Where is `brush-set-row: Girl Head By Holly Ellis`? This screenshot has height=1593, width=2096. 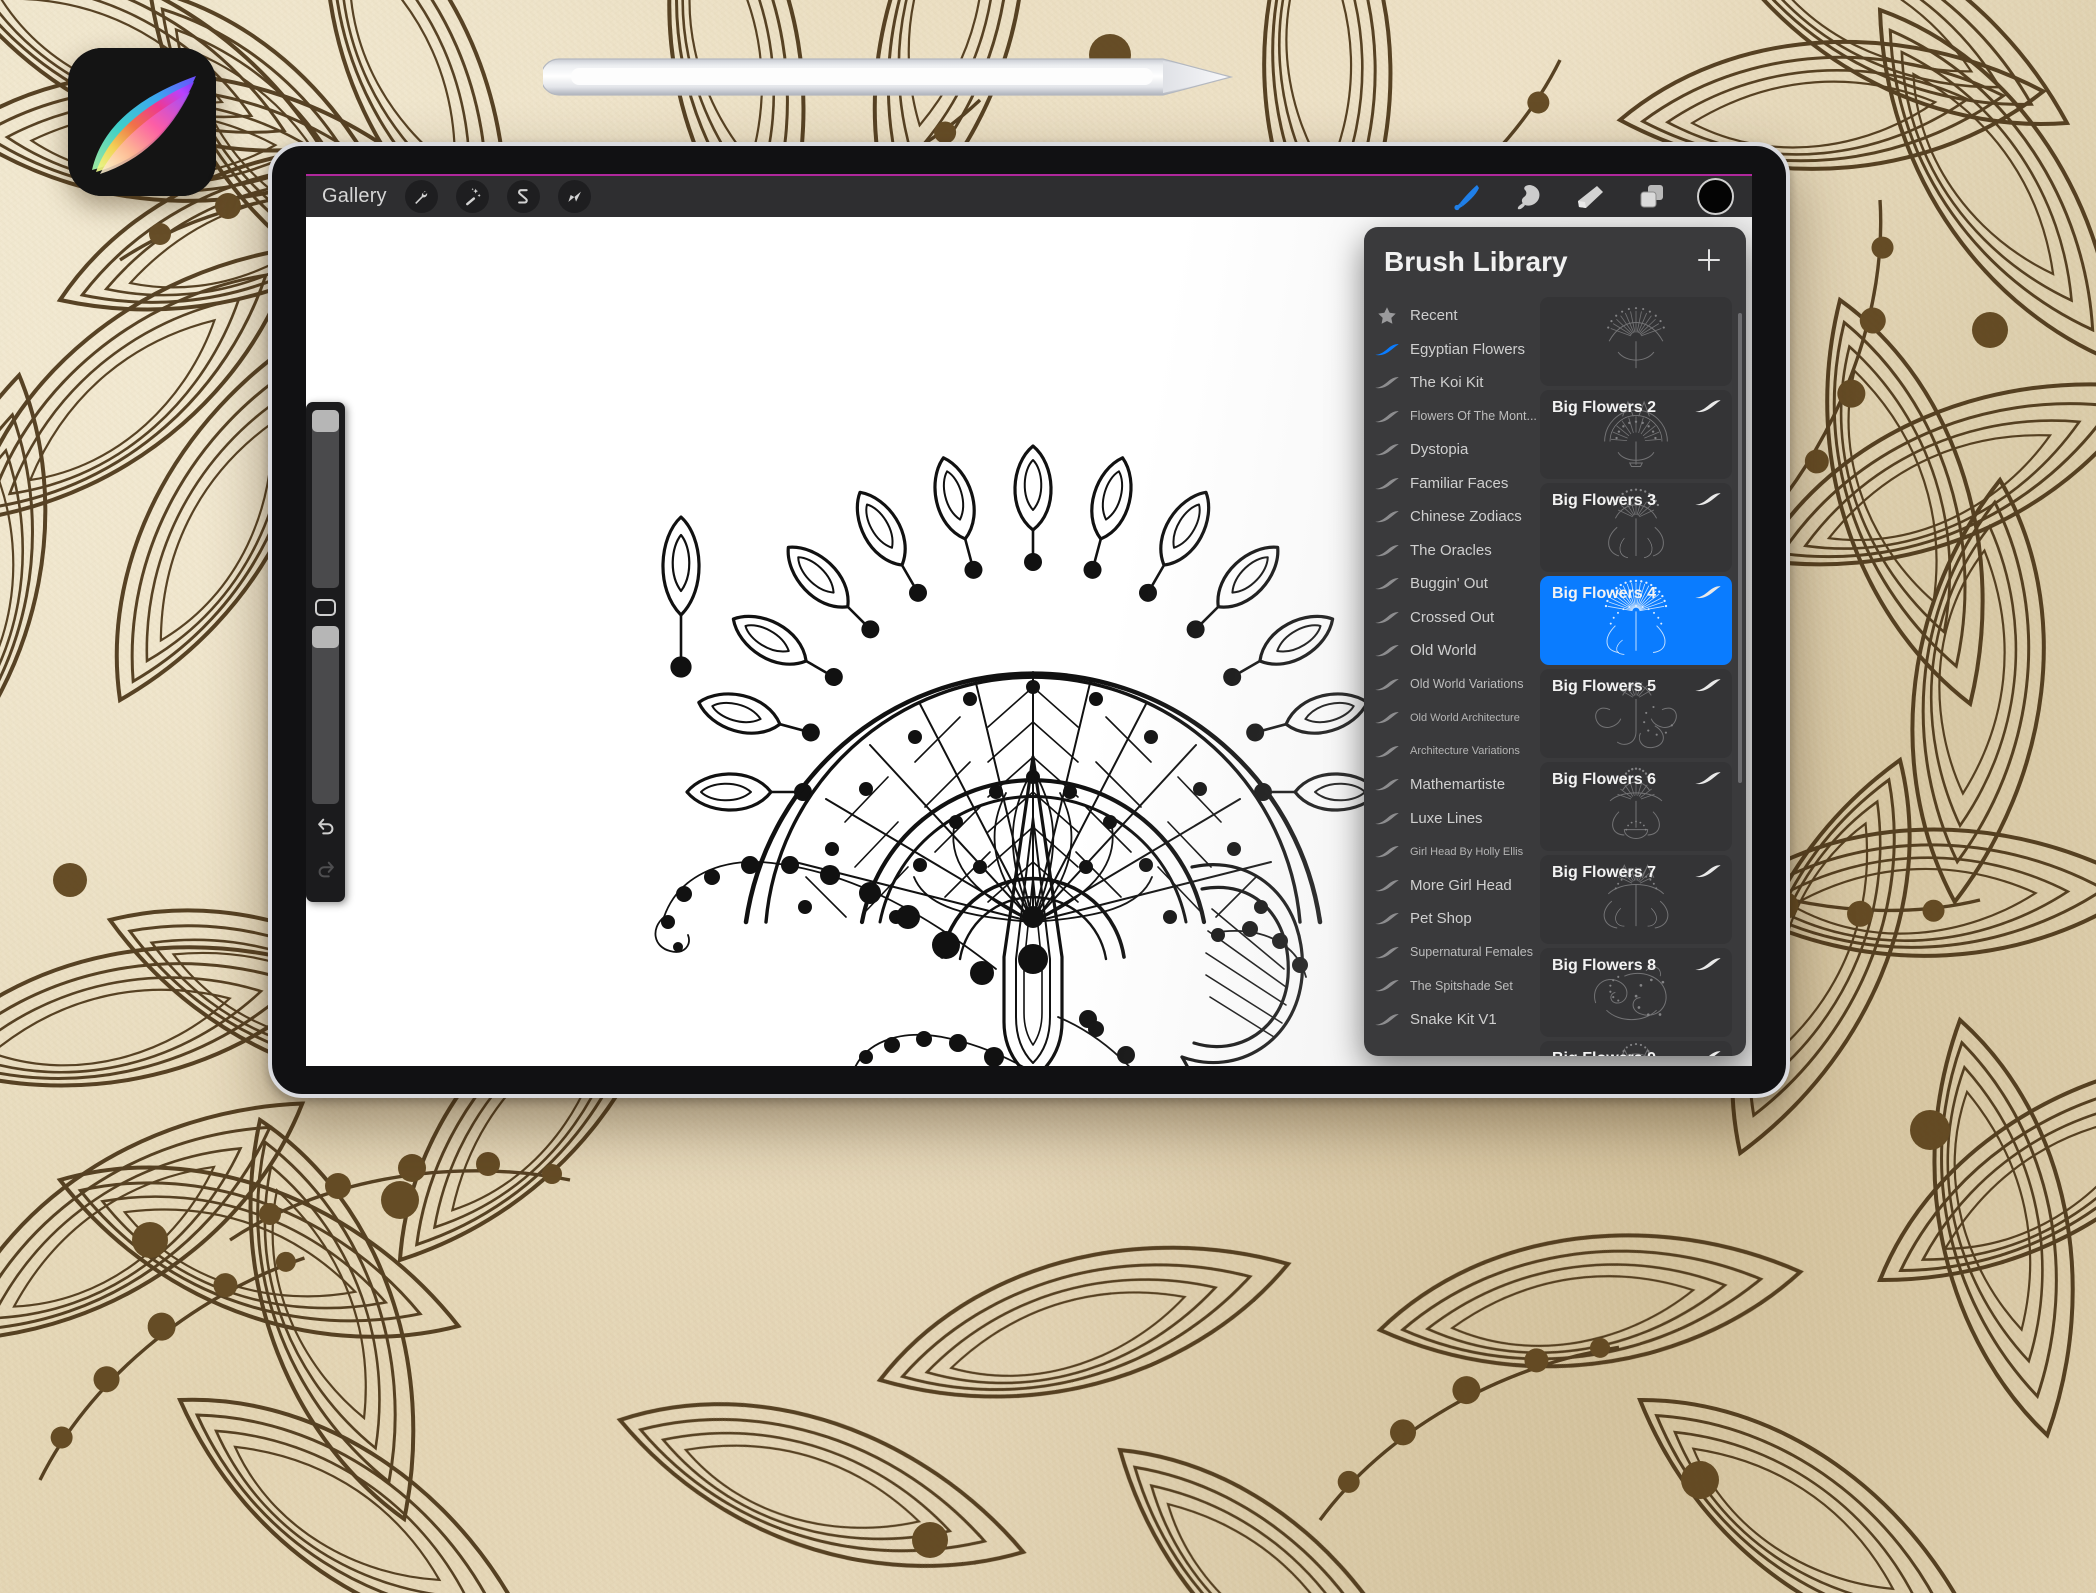 brush-set-row: Girl Head By Holly Ellis is located at coordinates (1452, 852).